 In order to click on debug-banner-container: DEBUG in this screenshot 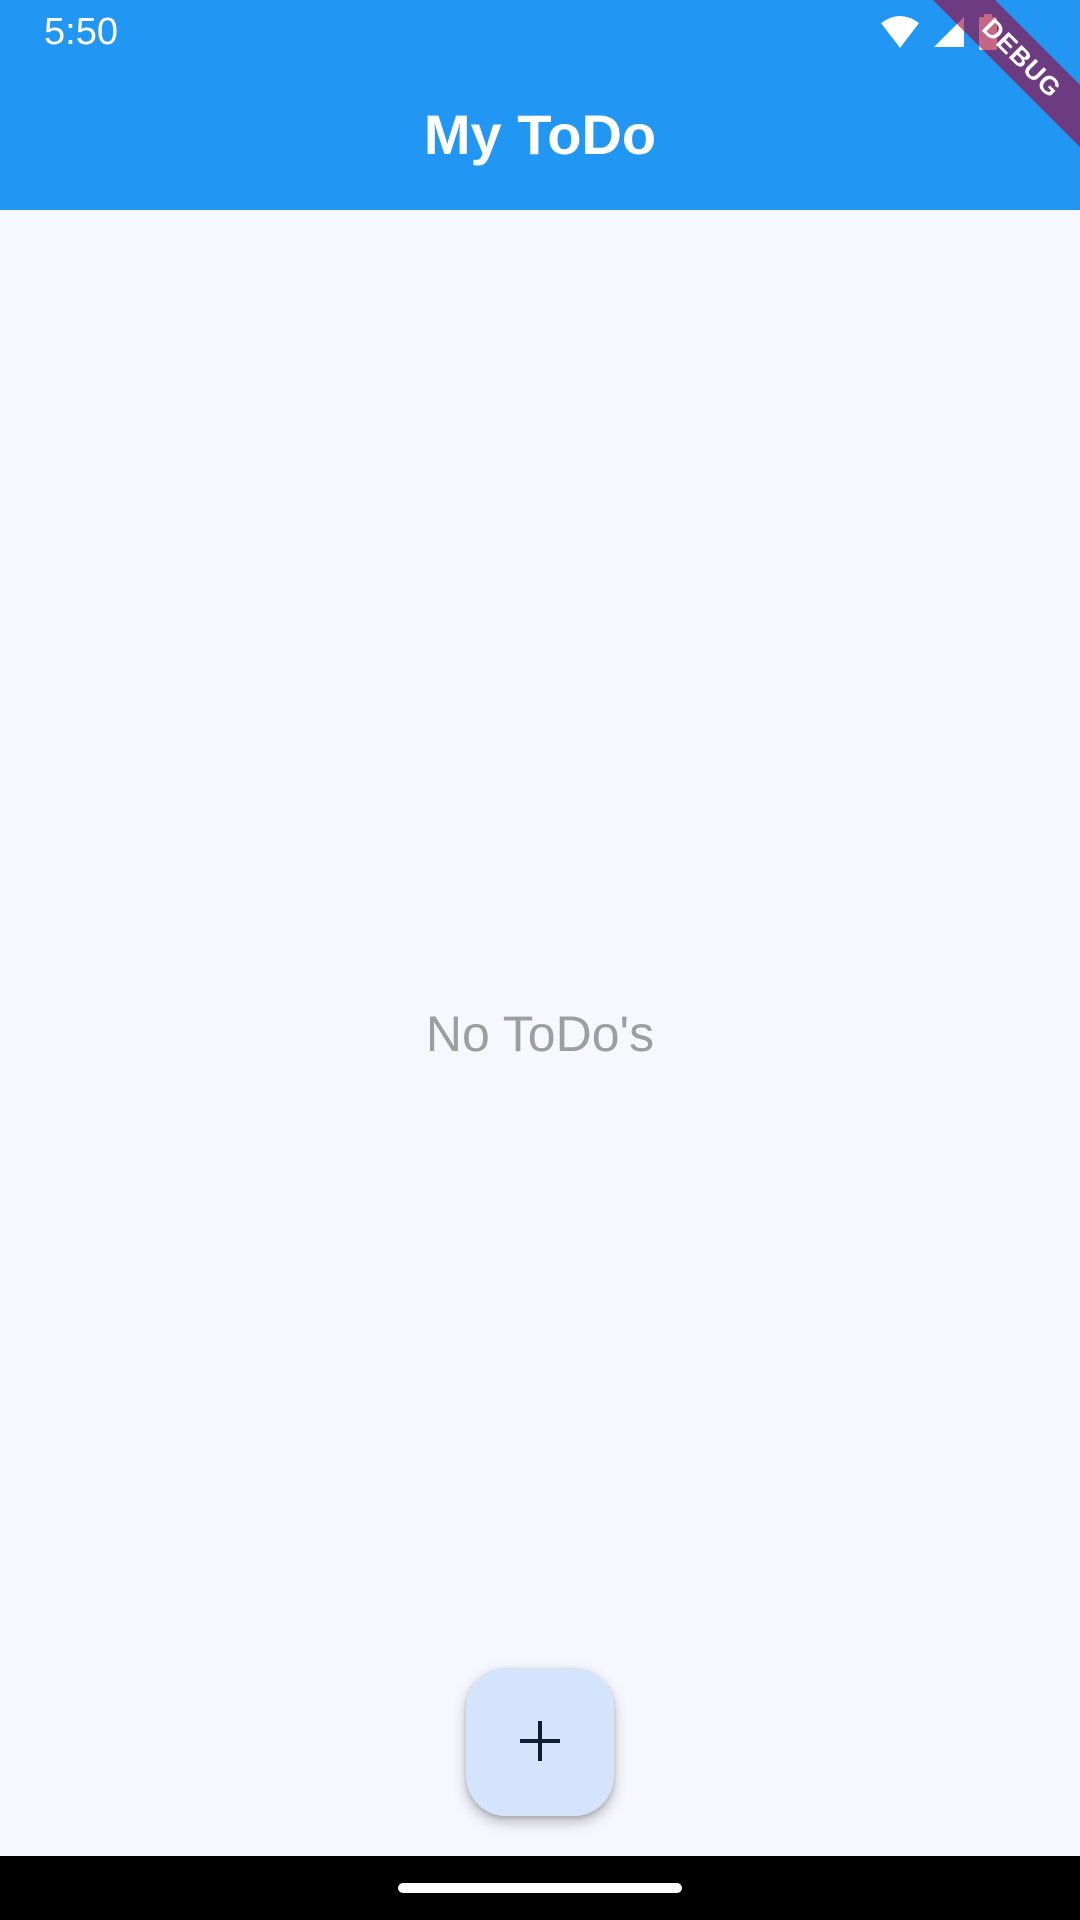, I will do `click(1000, 80)`.